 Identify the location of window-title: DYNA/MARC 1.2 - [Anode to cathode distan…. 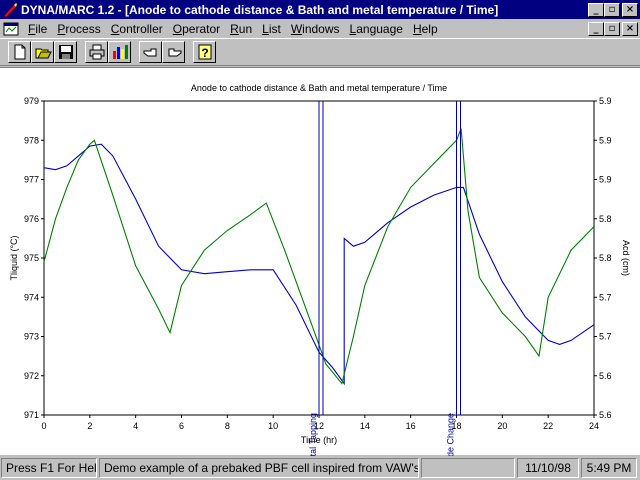
(260, 9).